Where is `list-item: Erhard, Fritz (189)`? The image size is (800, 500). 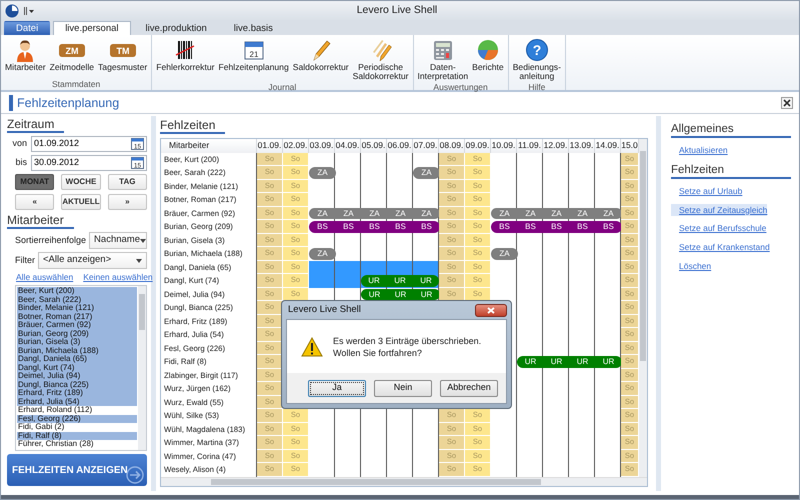 list-item: Erhard, Fritz (189) is located at coordinates (77, 393).